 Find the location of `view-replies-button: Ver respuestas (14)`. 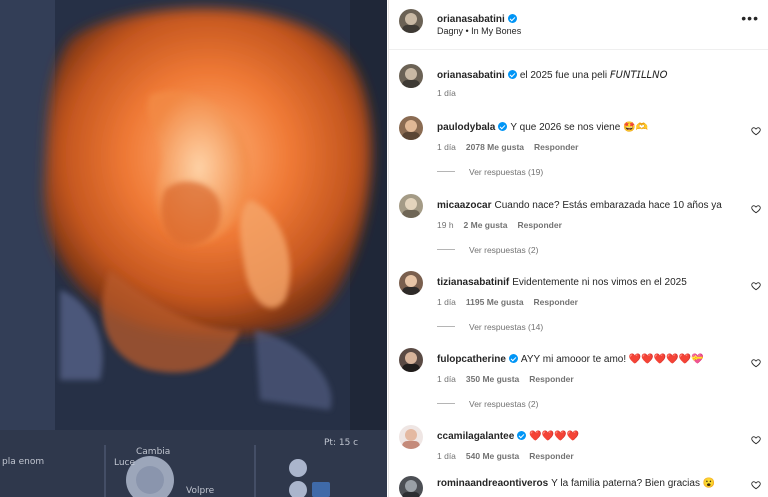

view-replies-button: Ver respuestas (14) is located at coordinates (490, 327).